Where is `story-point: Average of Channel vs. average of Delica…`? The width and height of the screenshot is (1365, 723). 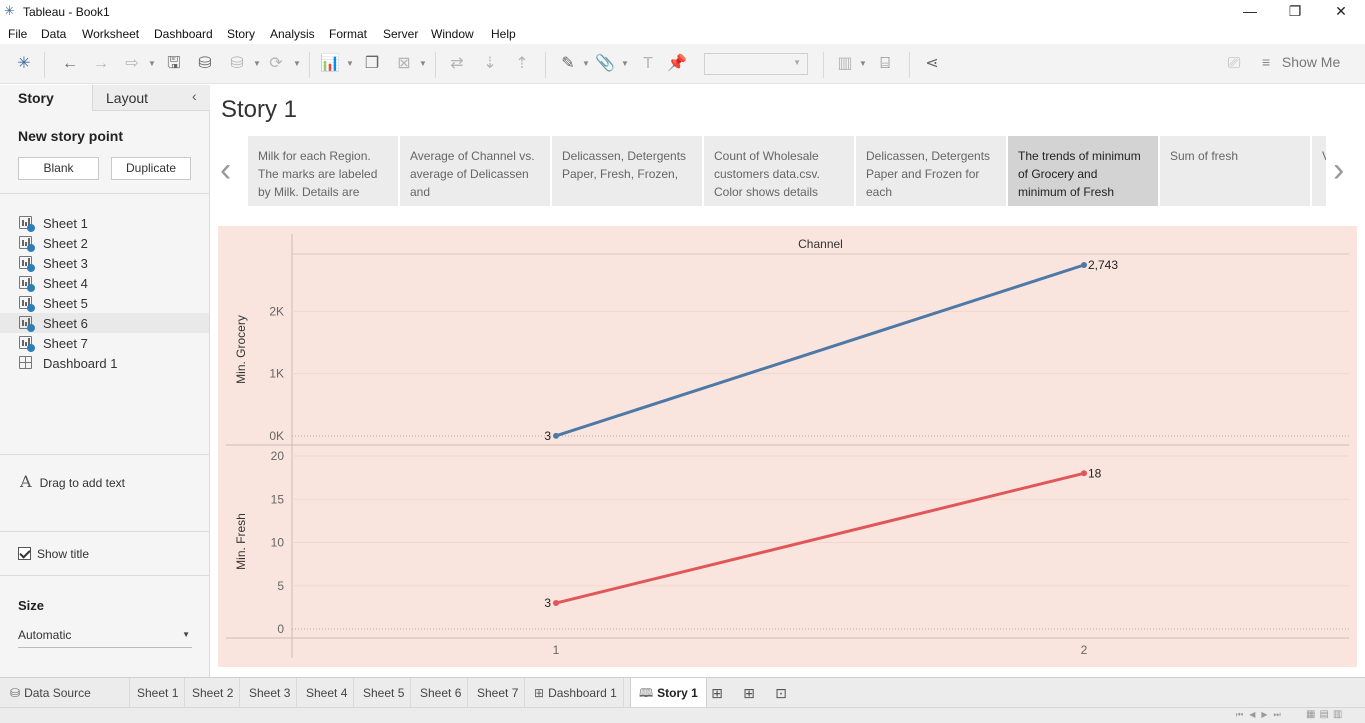 story-point: Average of Channel vs. average of Delica… is located at coordinates (475, 171).